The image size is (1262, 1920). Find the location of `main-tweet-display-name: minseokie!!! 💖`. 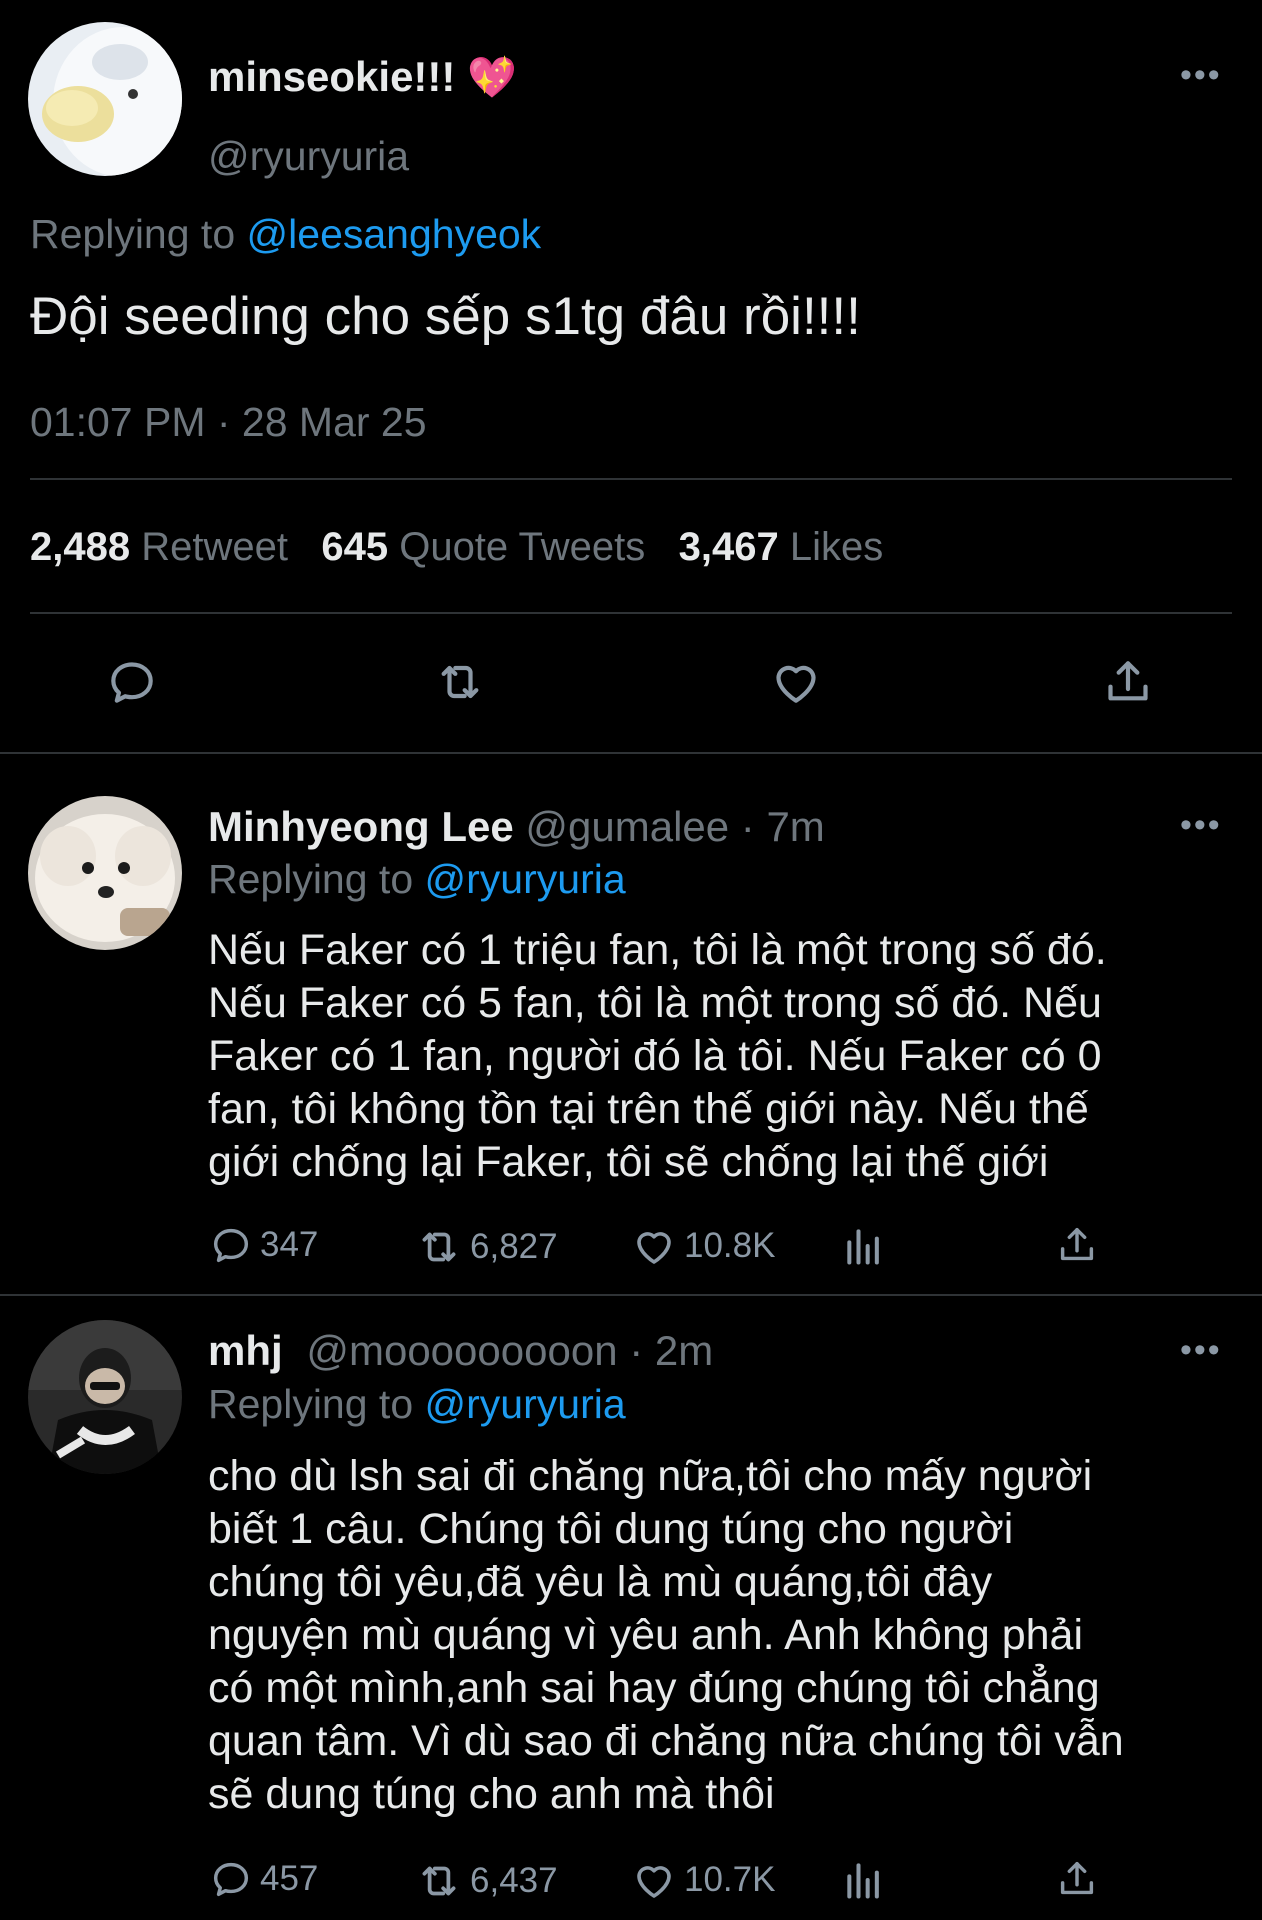

main-tweet-display-name: minseokie!!! 💖 is located at coordinates (362, 77).